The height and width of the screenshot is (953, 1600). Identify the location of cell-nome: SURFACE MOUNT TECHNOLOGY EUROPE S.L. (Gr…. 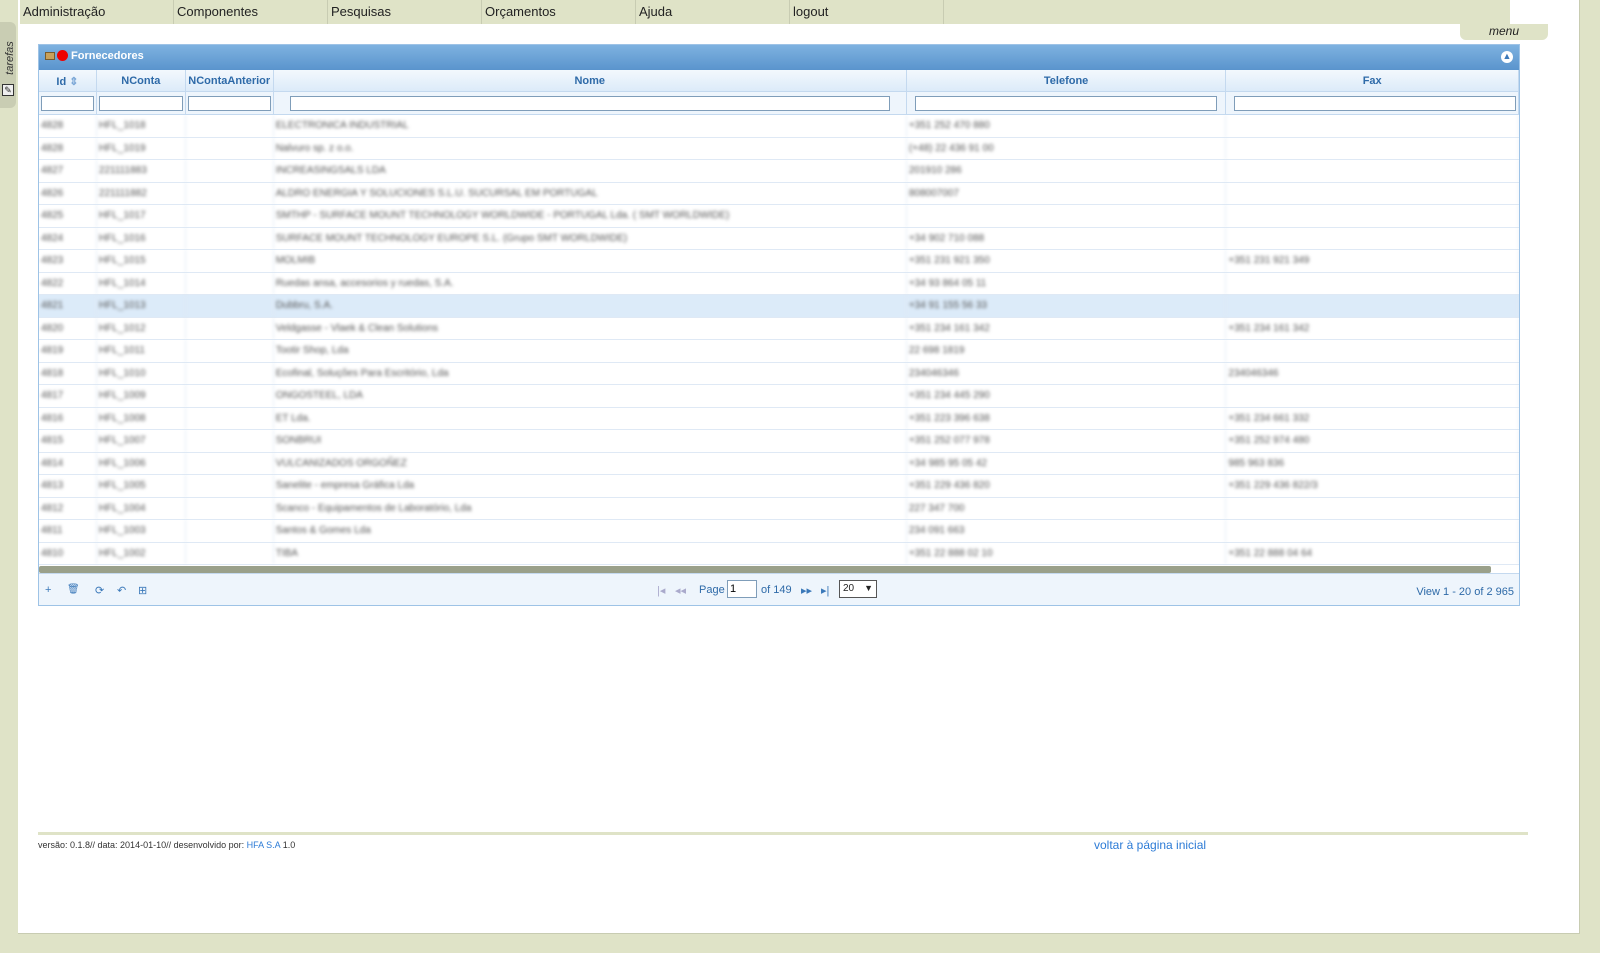
(590, 238).